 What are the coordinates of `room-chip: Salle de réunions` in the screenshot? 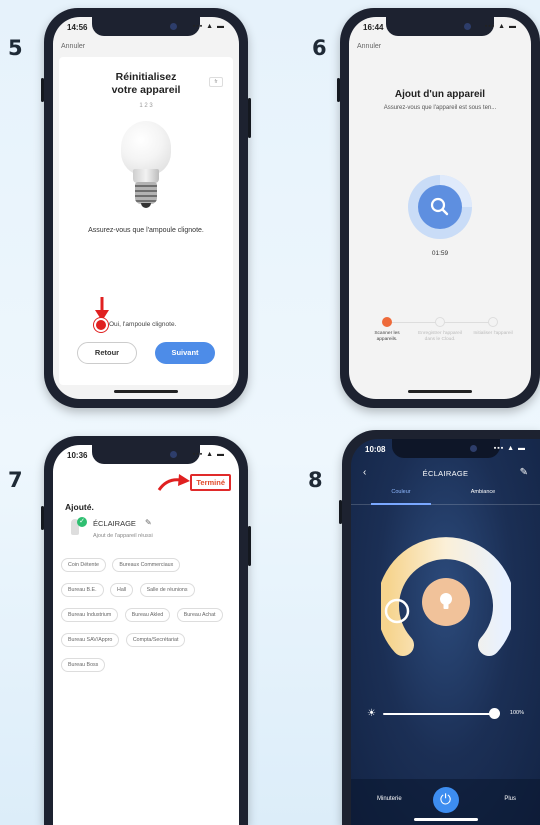 It's located at (167, 590).